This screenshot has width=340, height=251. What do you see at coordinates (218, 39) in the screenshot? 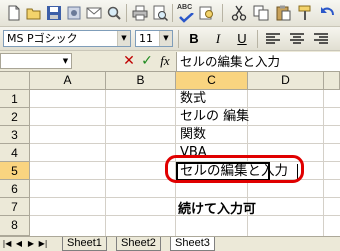
I see `italic-button: I` at bounding box center [218, 39].